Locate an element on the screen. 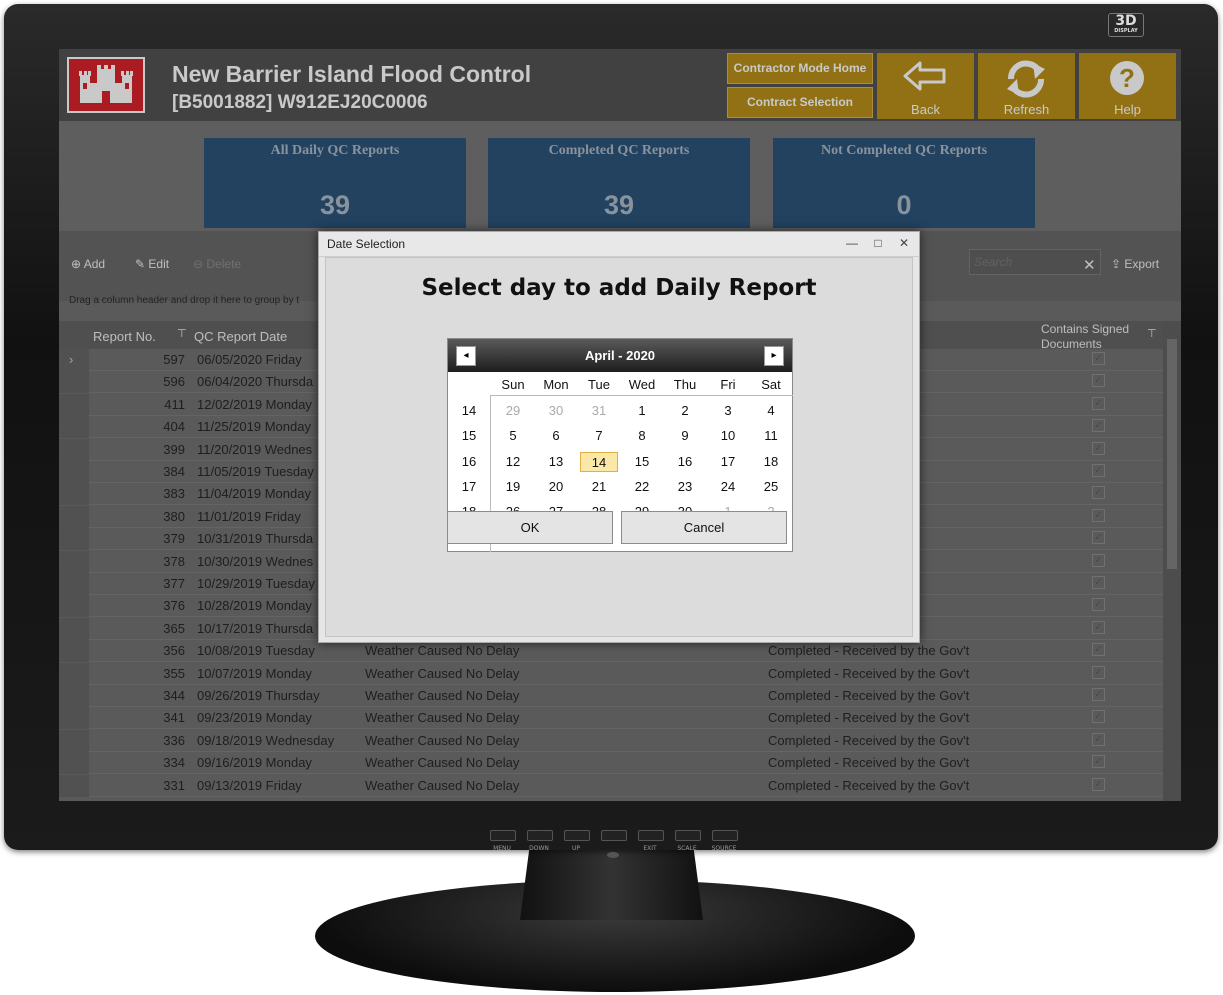 The image size is (1223, 995). maximize-icon: □ is located at coordinates (878, 243).